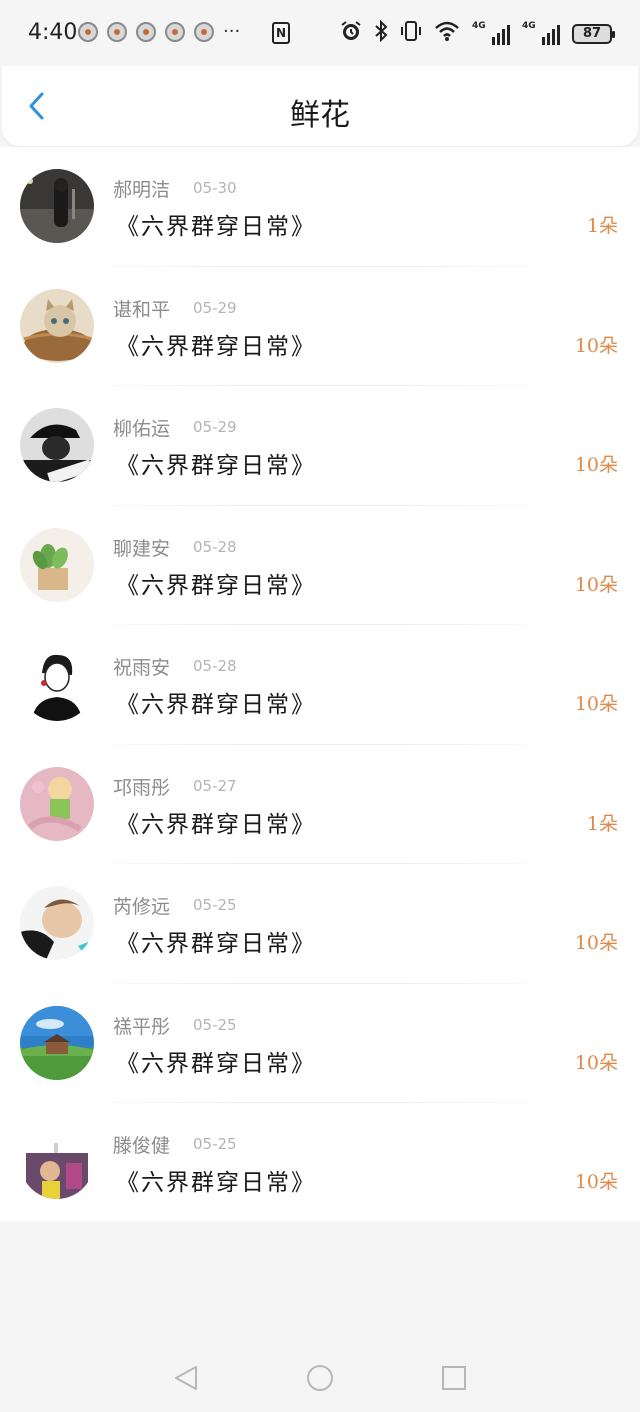 The height and width of the screenshot is (1412, 640). What do you see at coordinates (142, 907) in the screenshot?
I see `sender-name: 芮修远` at bounding box center [142, 907].